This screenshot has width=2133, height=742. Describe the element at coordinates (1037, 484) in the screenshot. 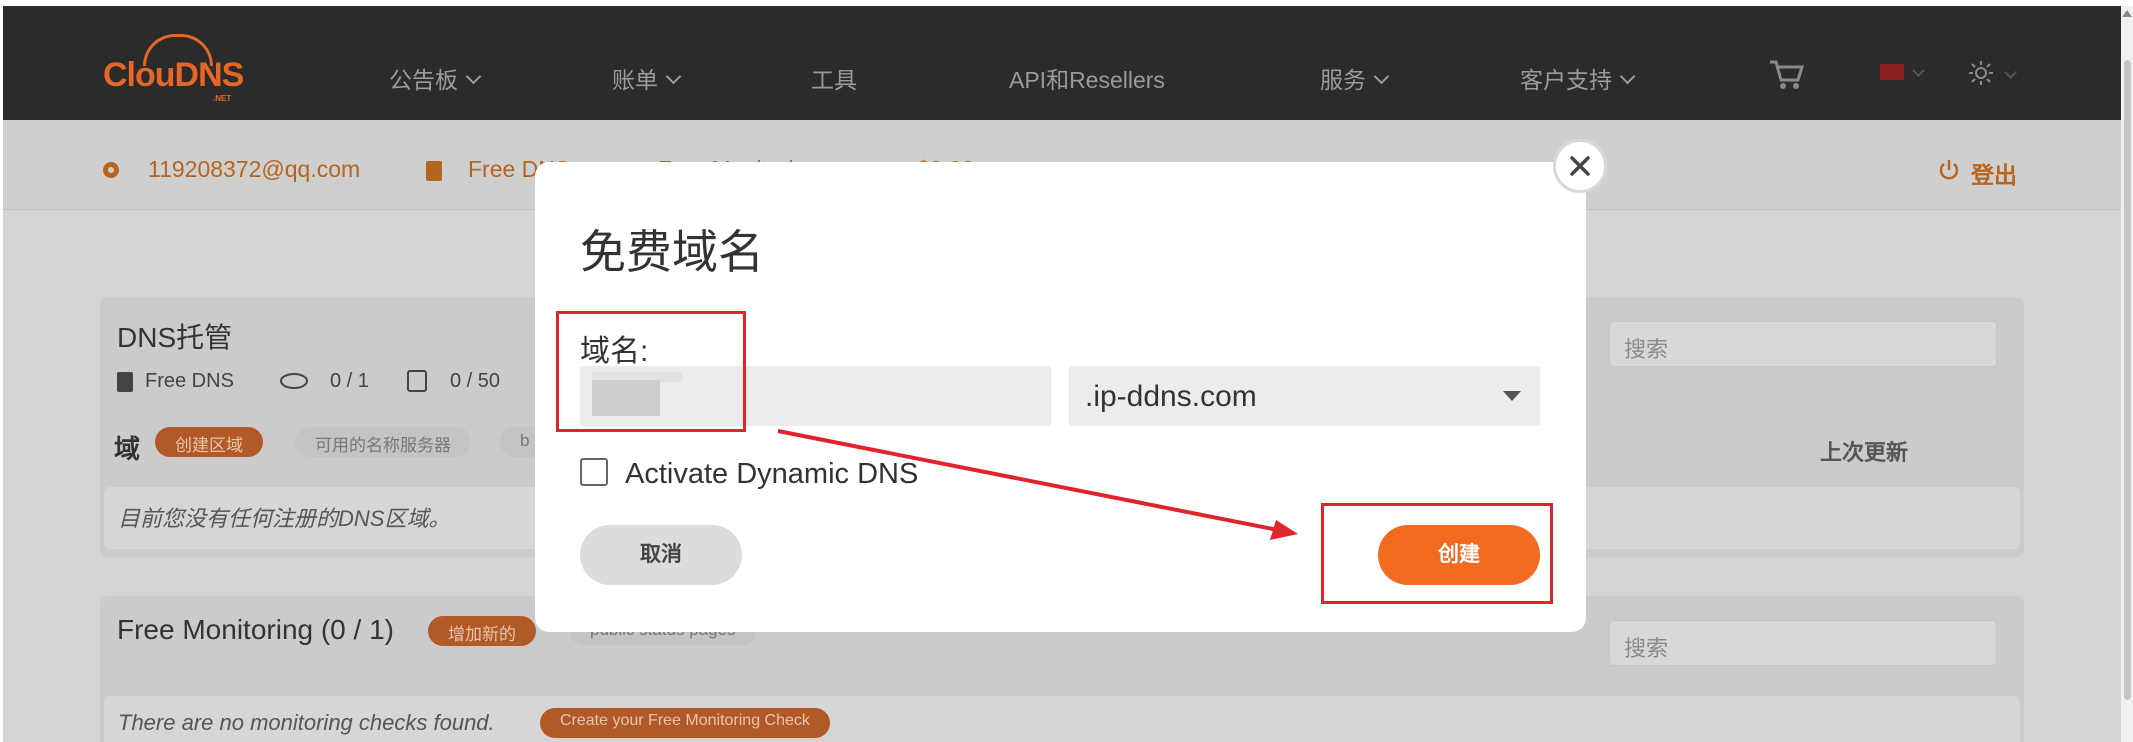

I see `annotation-arrow-icon` at that location.